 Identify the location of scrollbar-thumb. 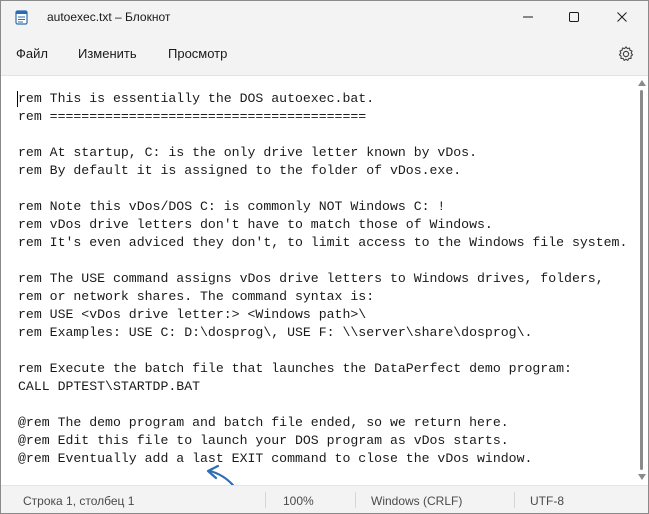
(641, 280).